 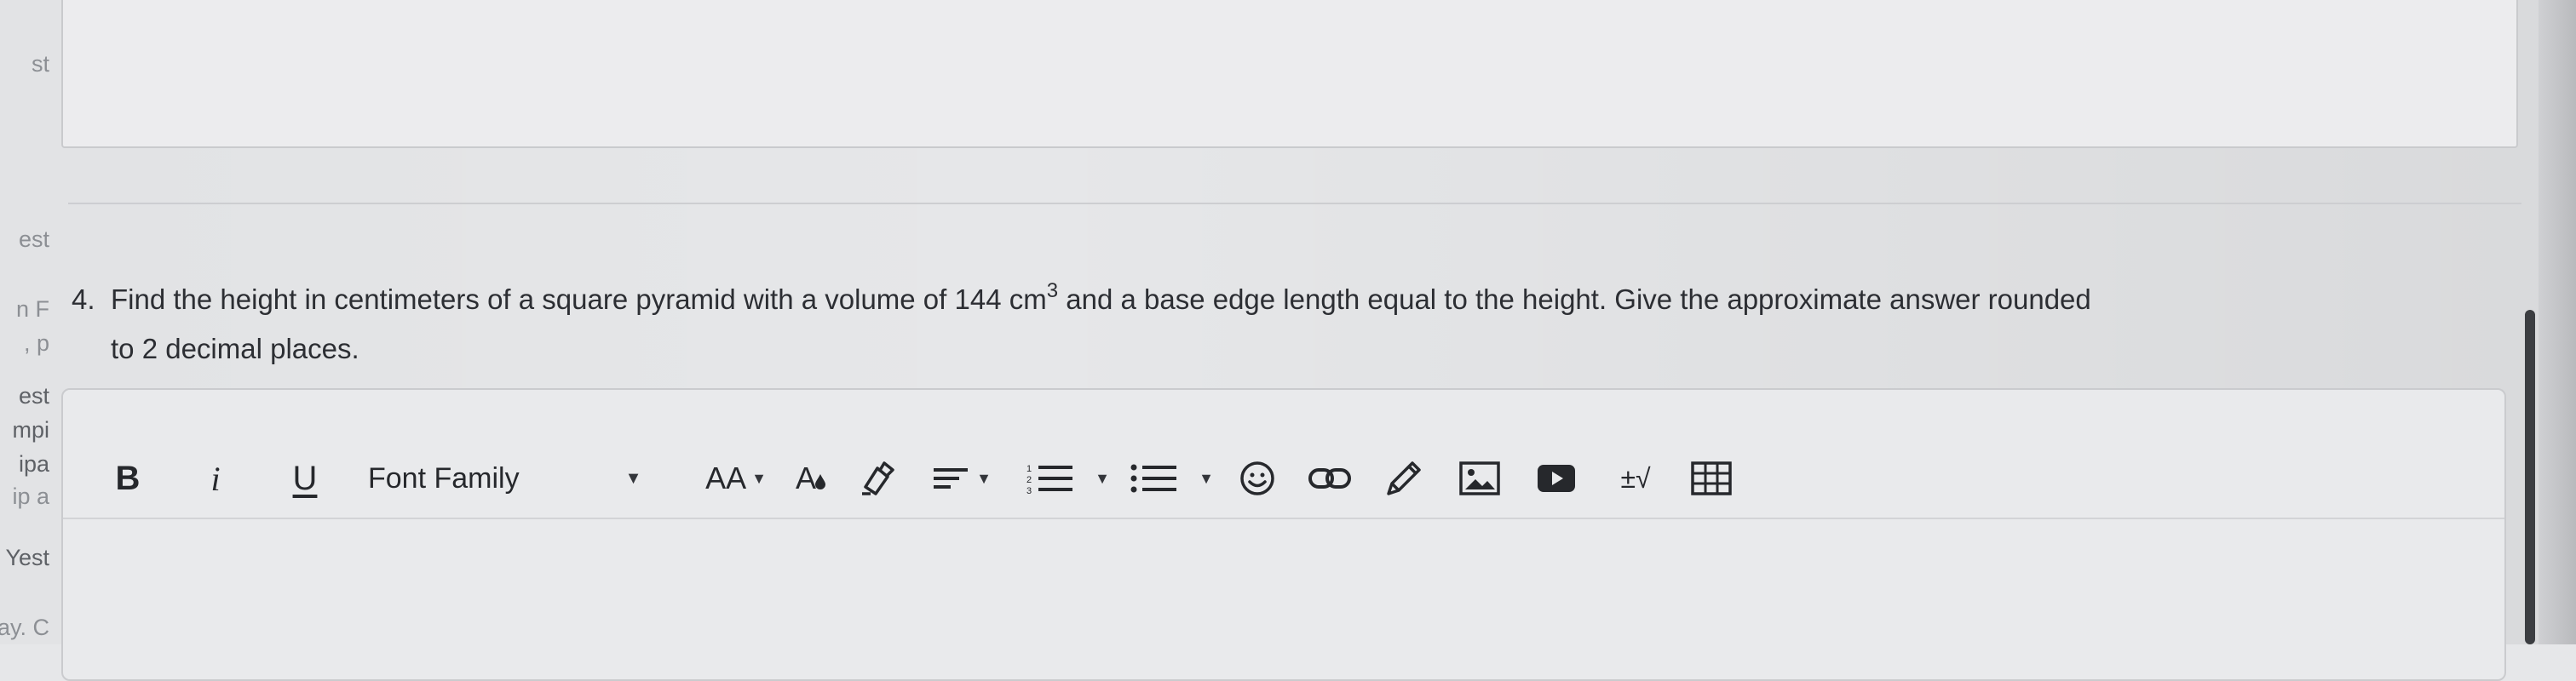 I want to click on unordered-list-icon, so click(x=1153, y=478).